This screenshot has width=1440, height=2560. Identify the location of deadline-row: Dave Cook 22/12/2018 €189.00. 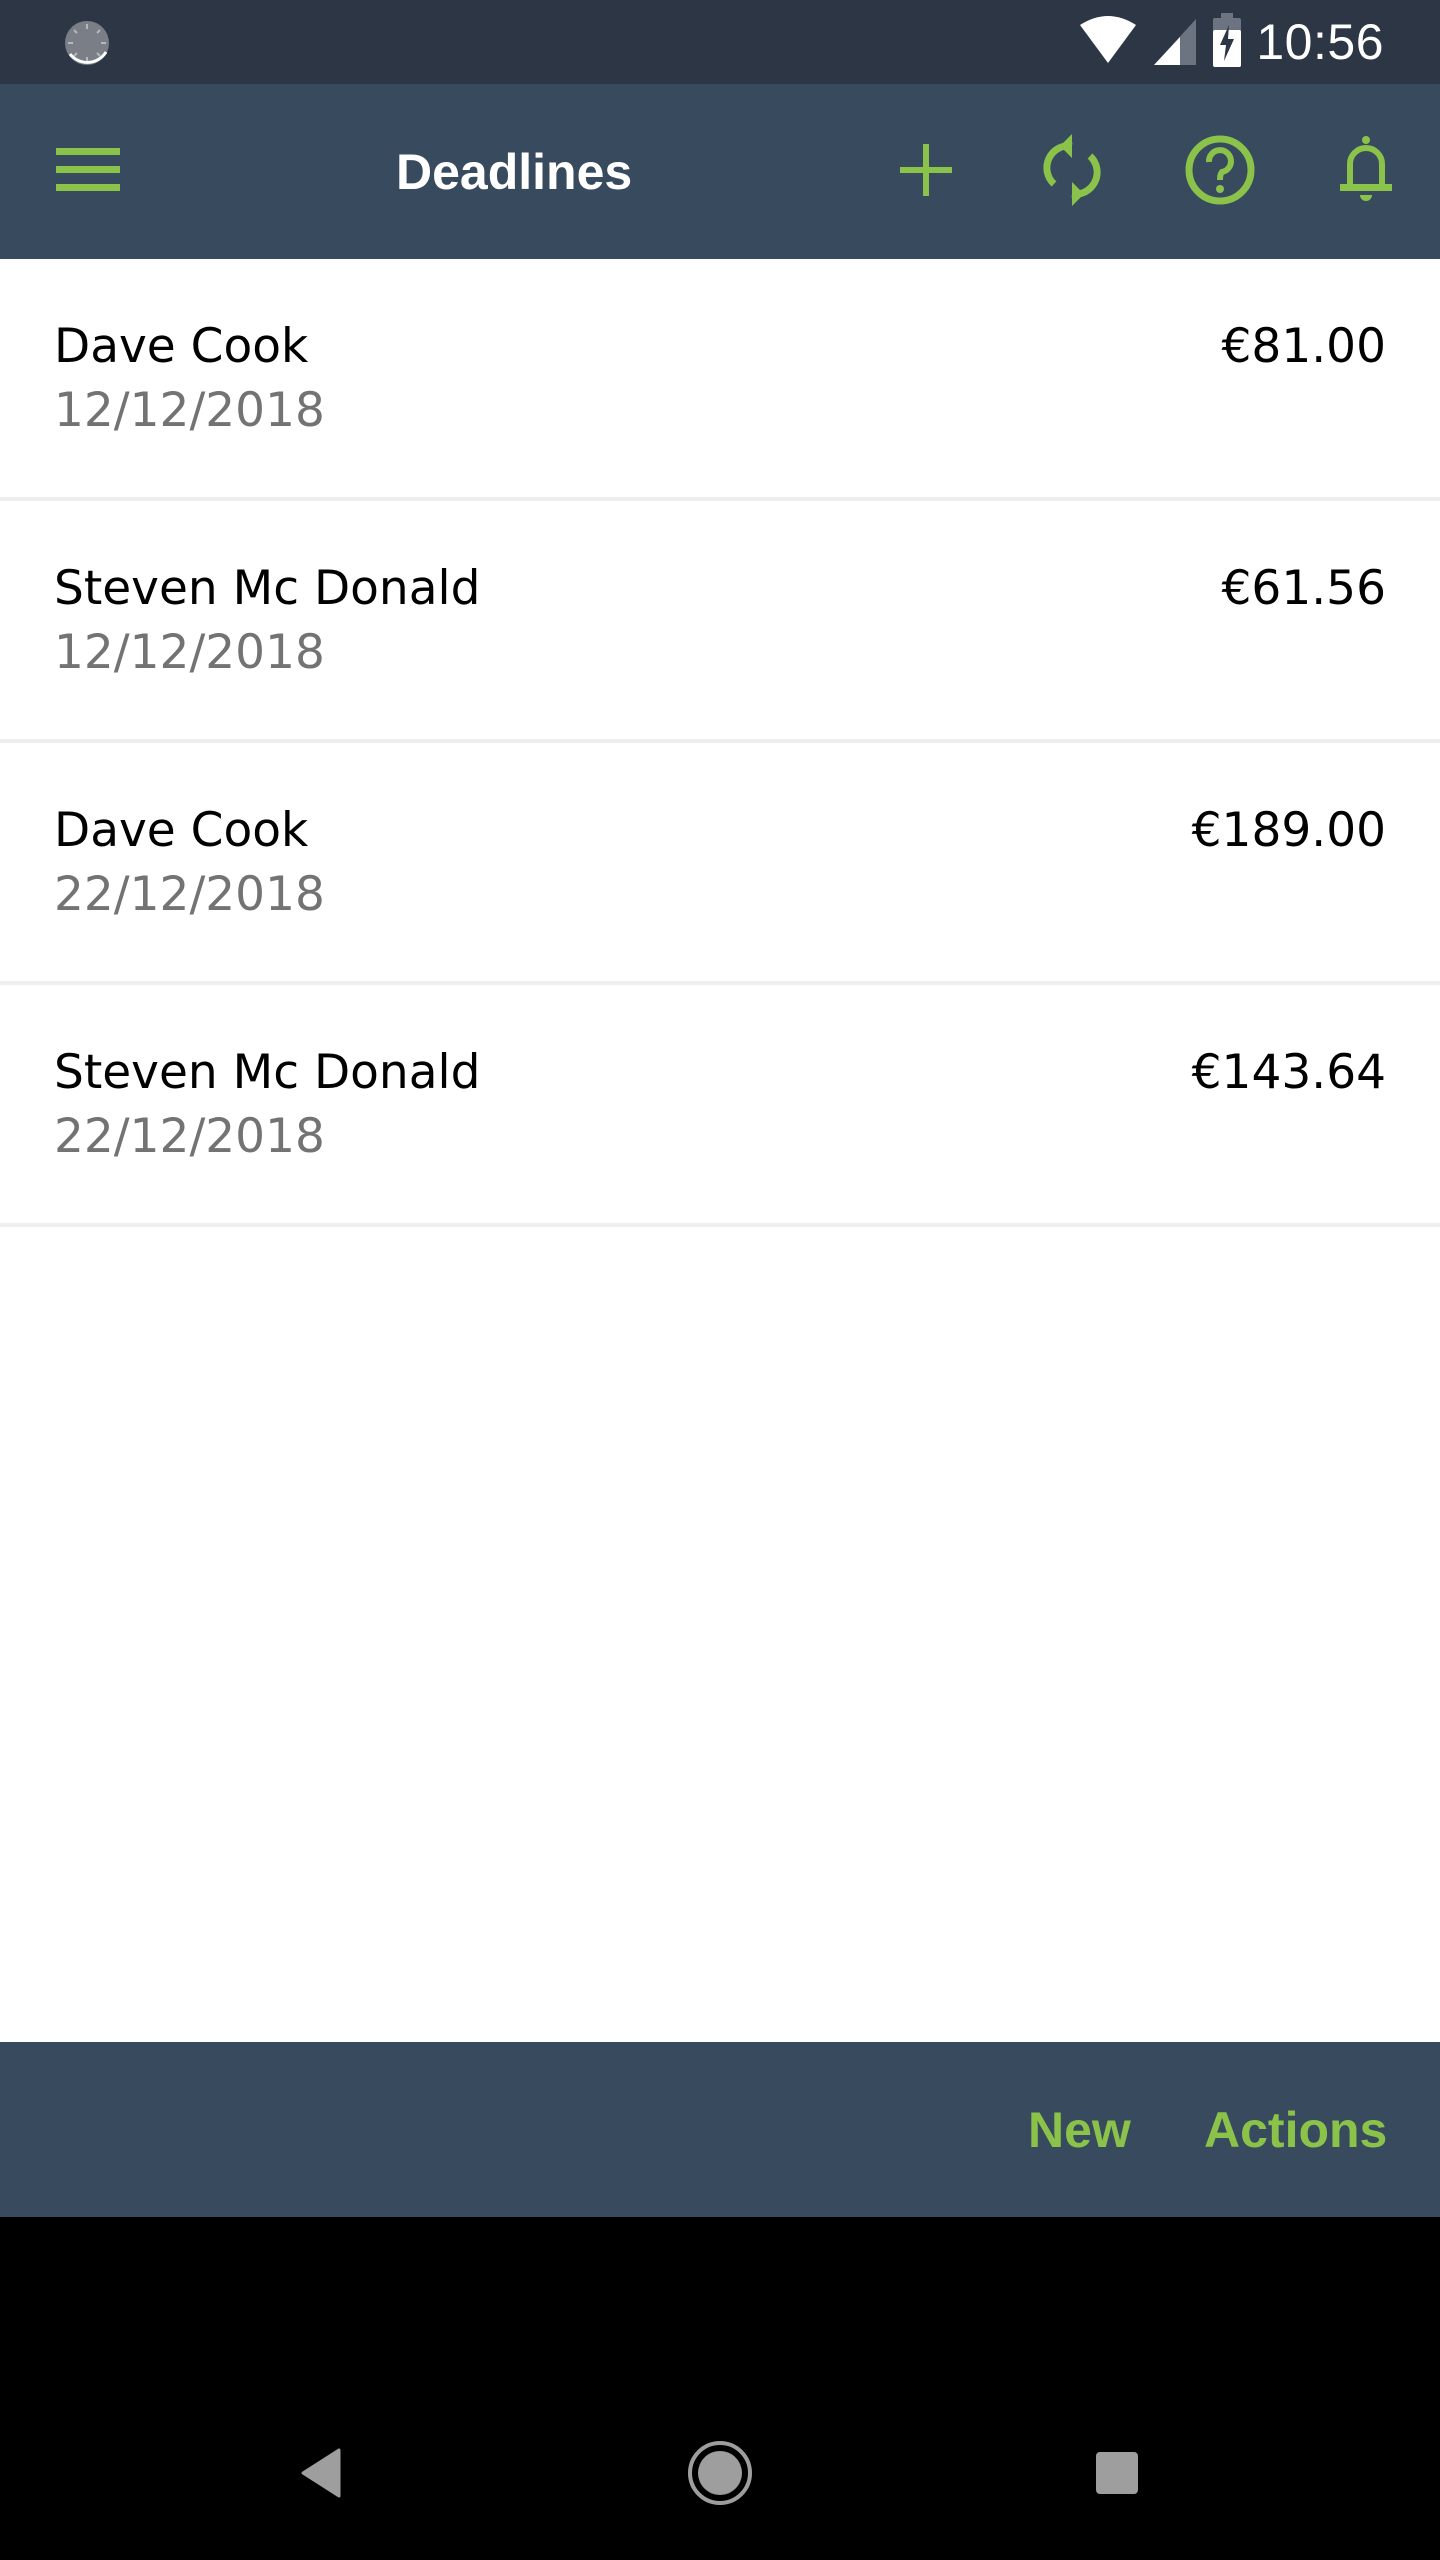
(720, 864).